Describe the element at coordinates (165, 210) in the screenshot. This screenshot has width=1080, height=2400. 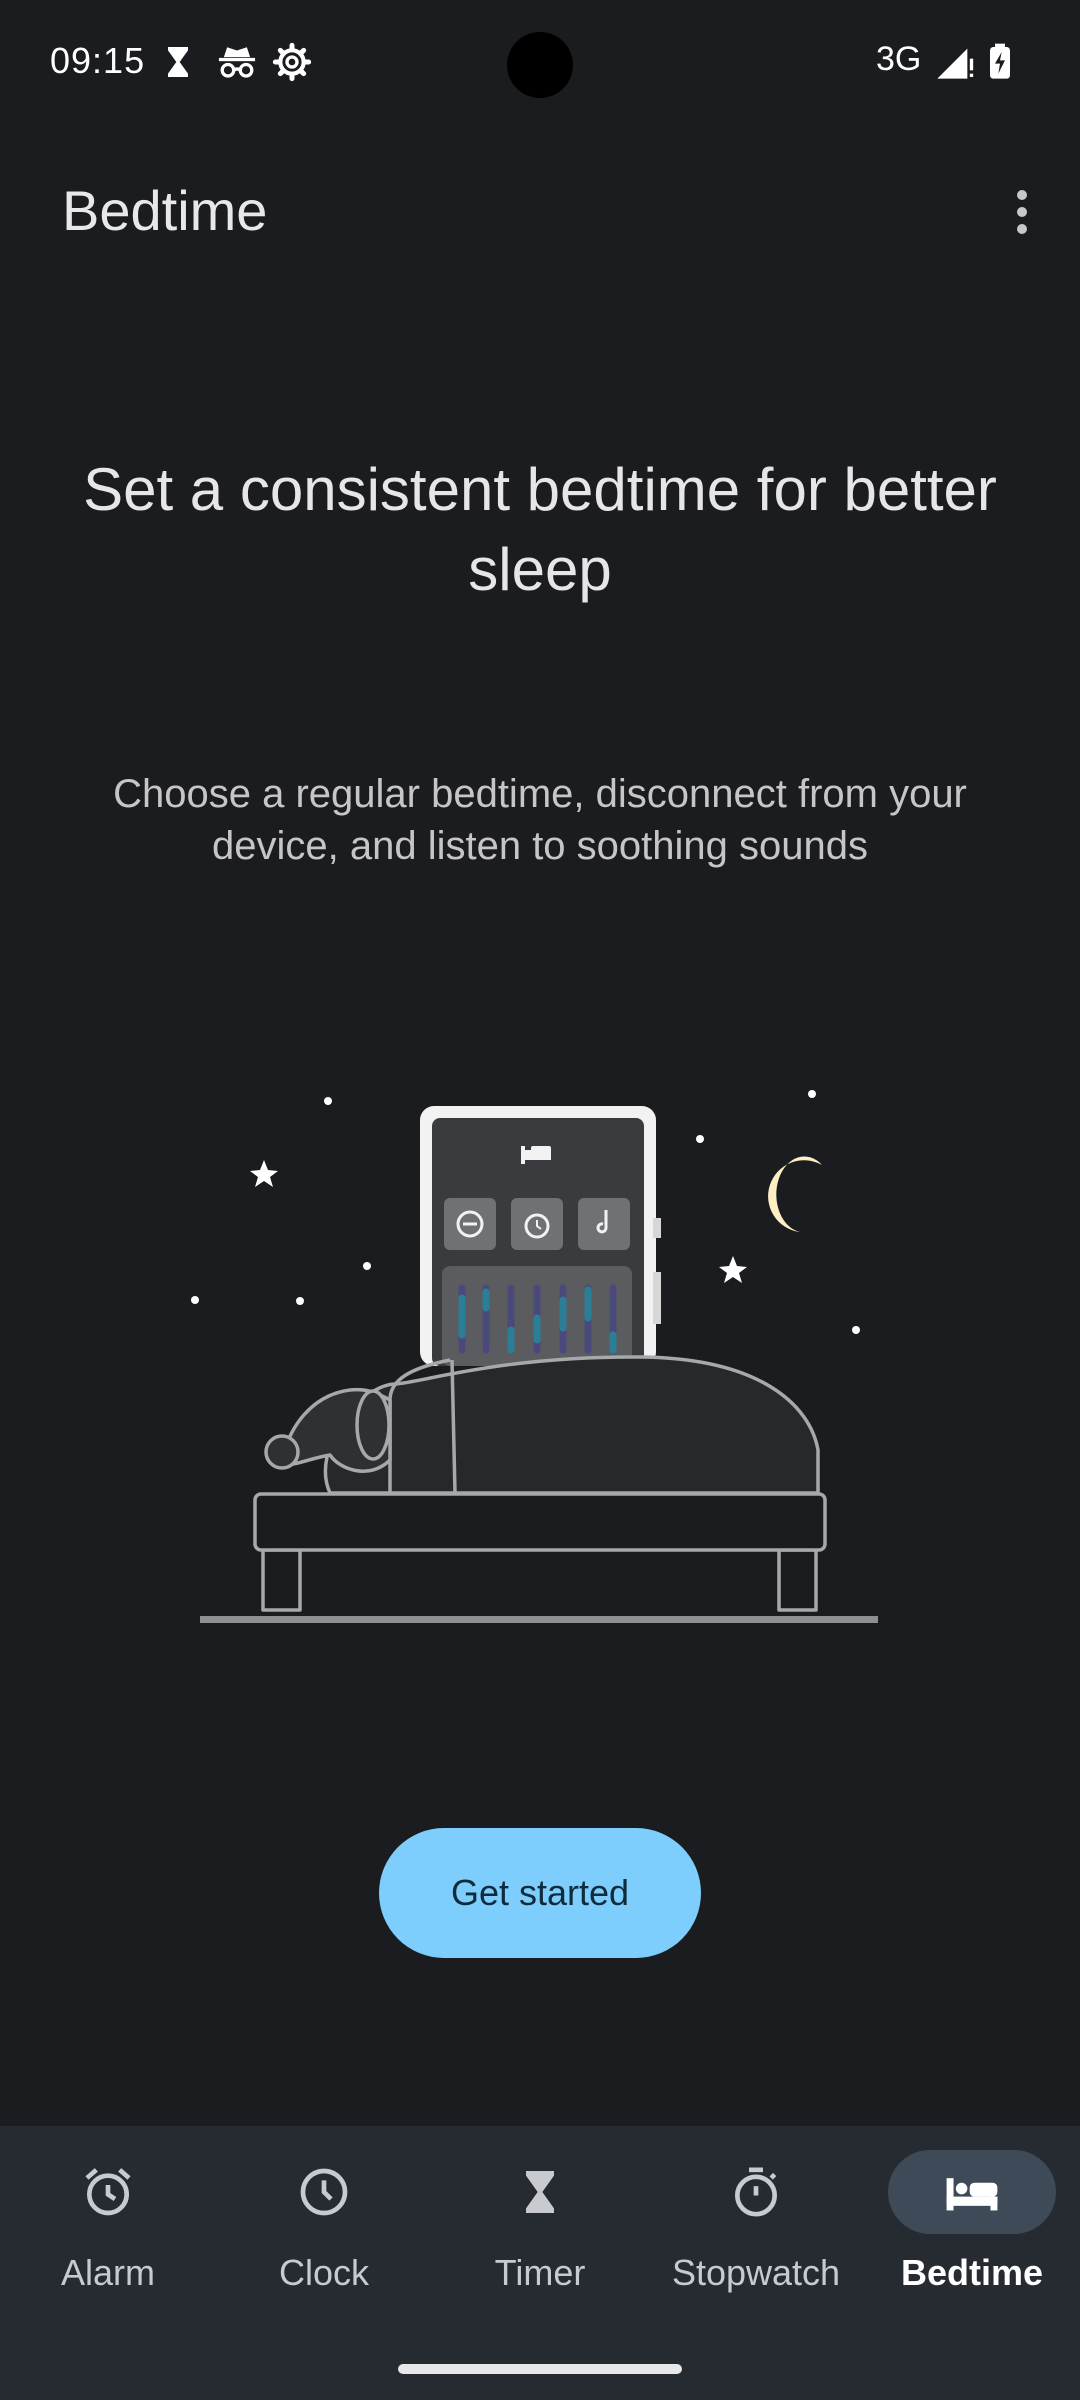
I see `page-title: Bedtime` at that location.